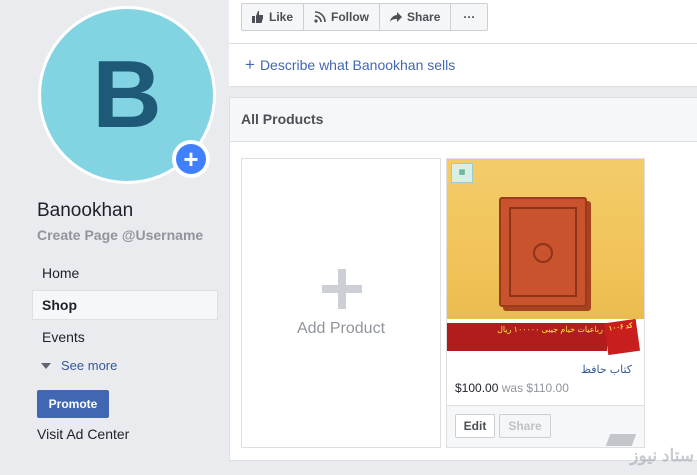  What do you see at coordinates (257, 17) in the screenshot?
I see `thumbs-up-icon` at bounding box center [257, 17].